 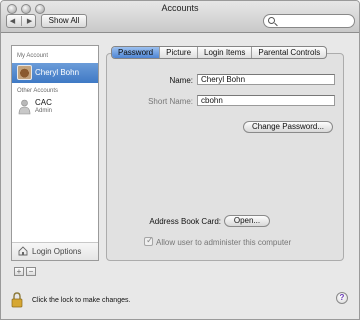 What do you see at coordinates (225, 52) in the screenshot?
I see `tab-login-items: Login Items` at bounding box center [225, 52].